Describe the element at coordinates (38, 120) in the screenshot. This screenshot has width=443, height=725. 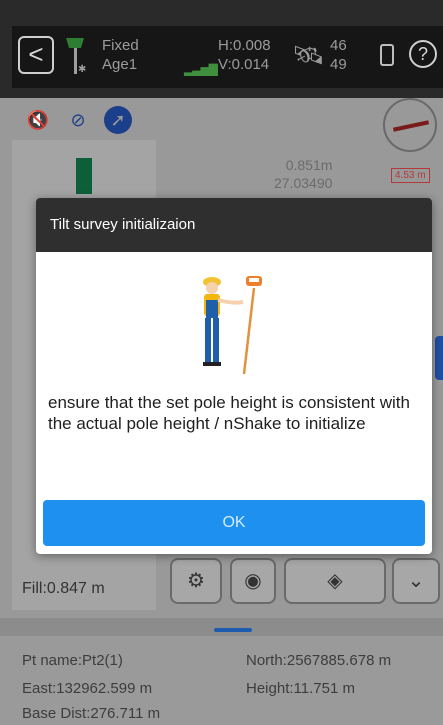
I see `mute-icon: 🔇` at that location.